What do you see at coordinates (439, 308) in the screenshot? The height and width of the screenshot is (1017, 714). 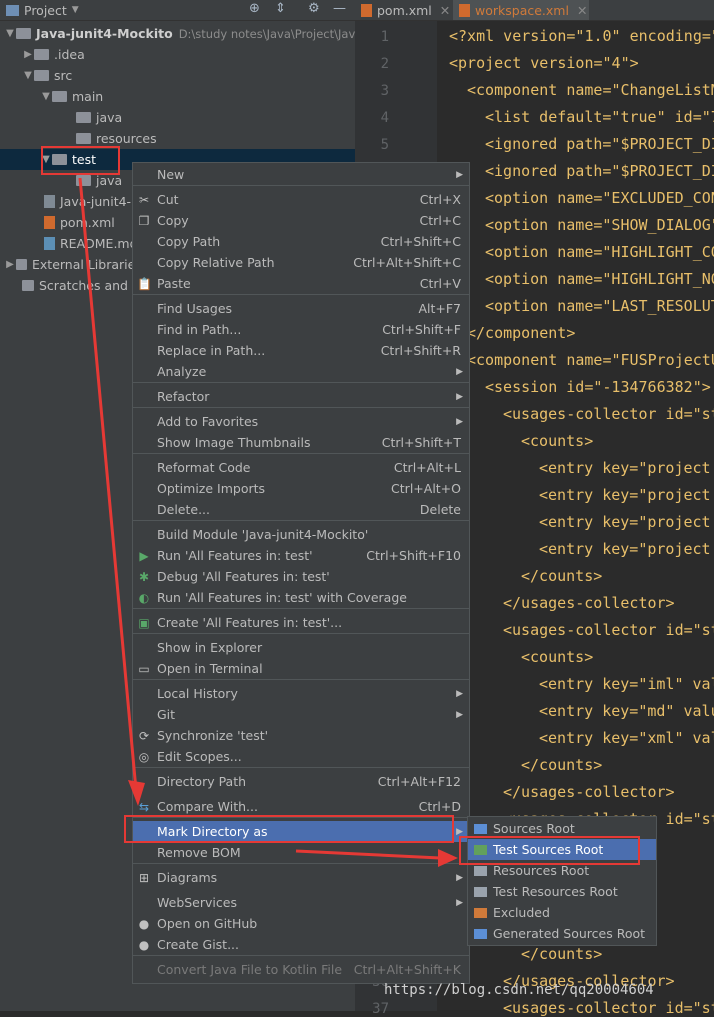 I see `menu-item-shortcut: Alt+F7` at bounding box center [439, 308].